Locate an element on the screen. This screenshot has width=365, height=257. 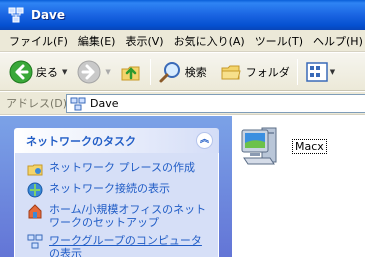
toolbar: 戻る ▼ ▼ 検索 フォルダ ▼ is located at coordinates (182, 72).